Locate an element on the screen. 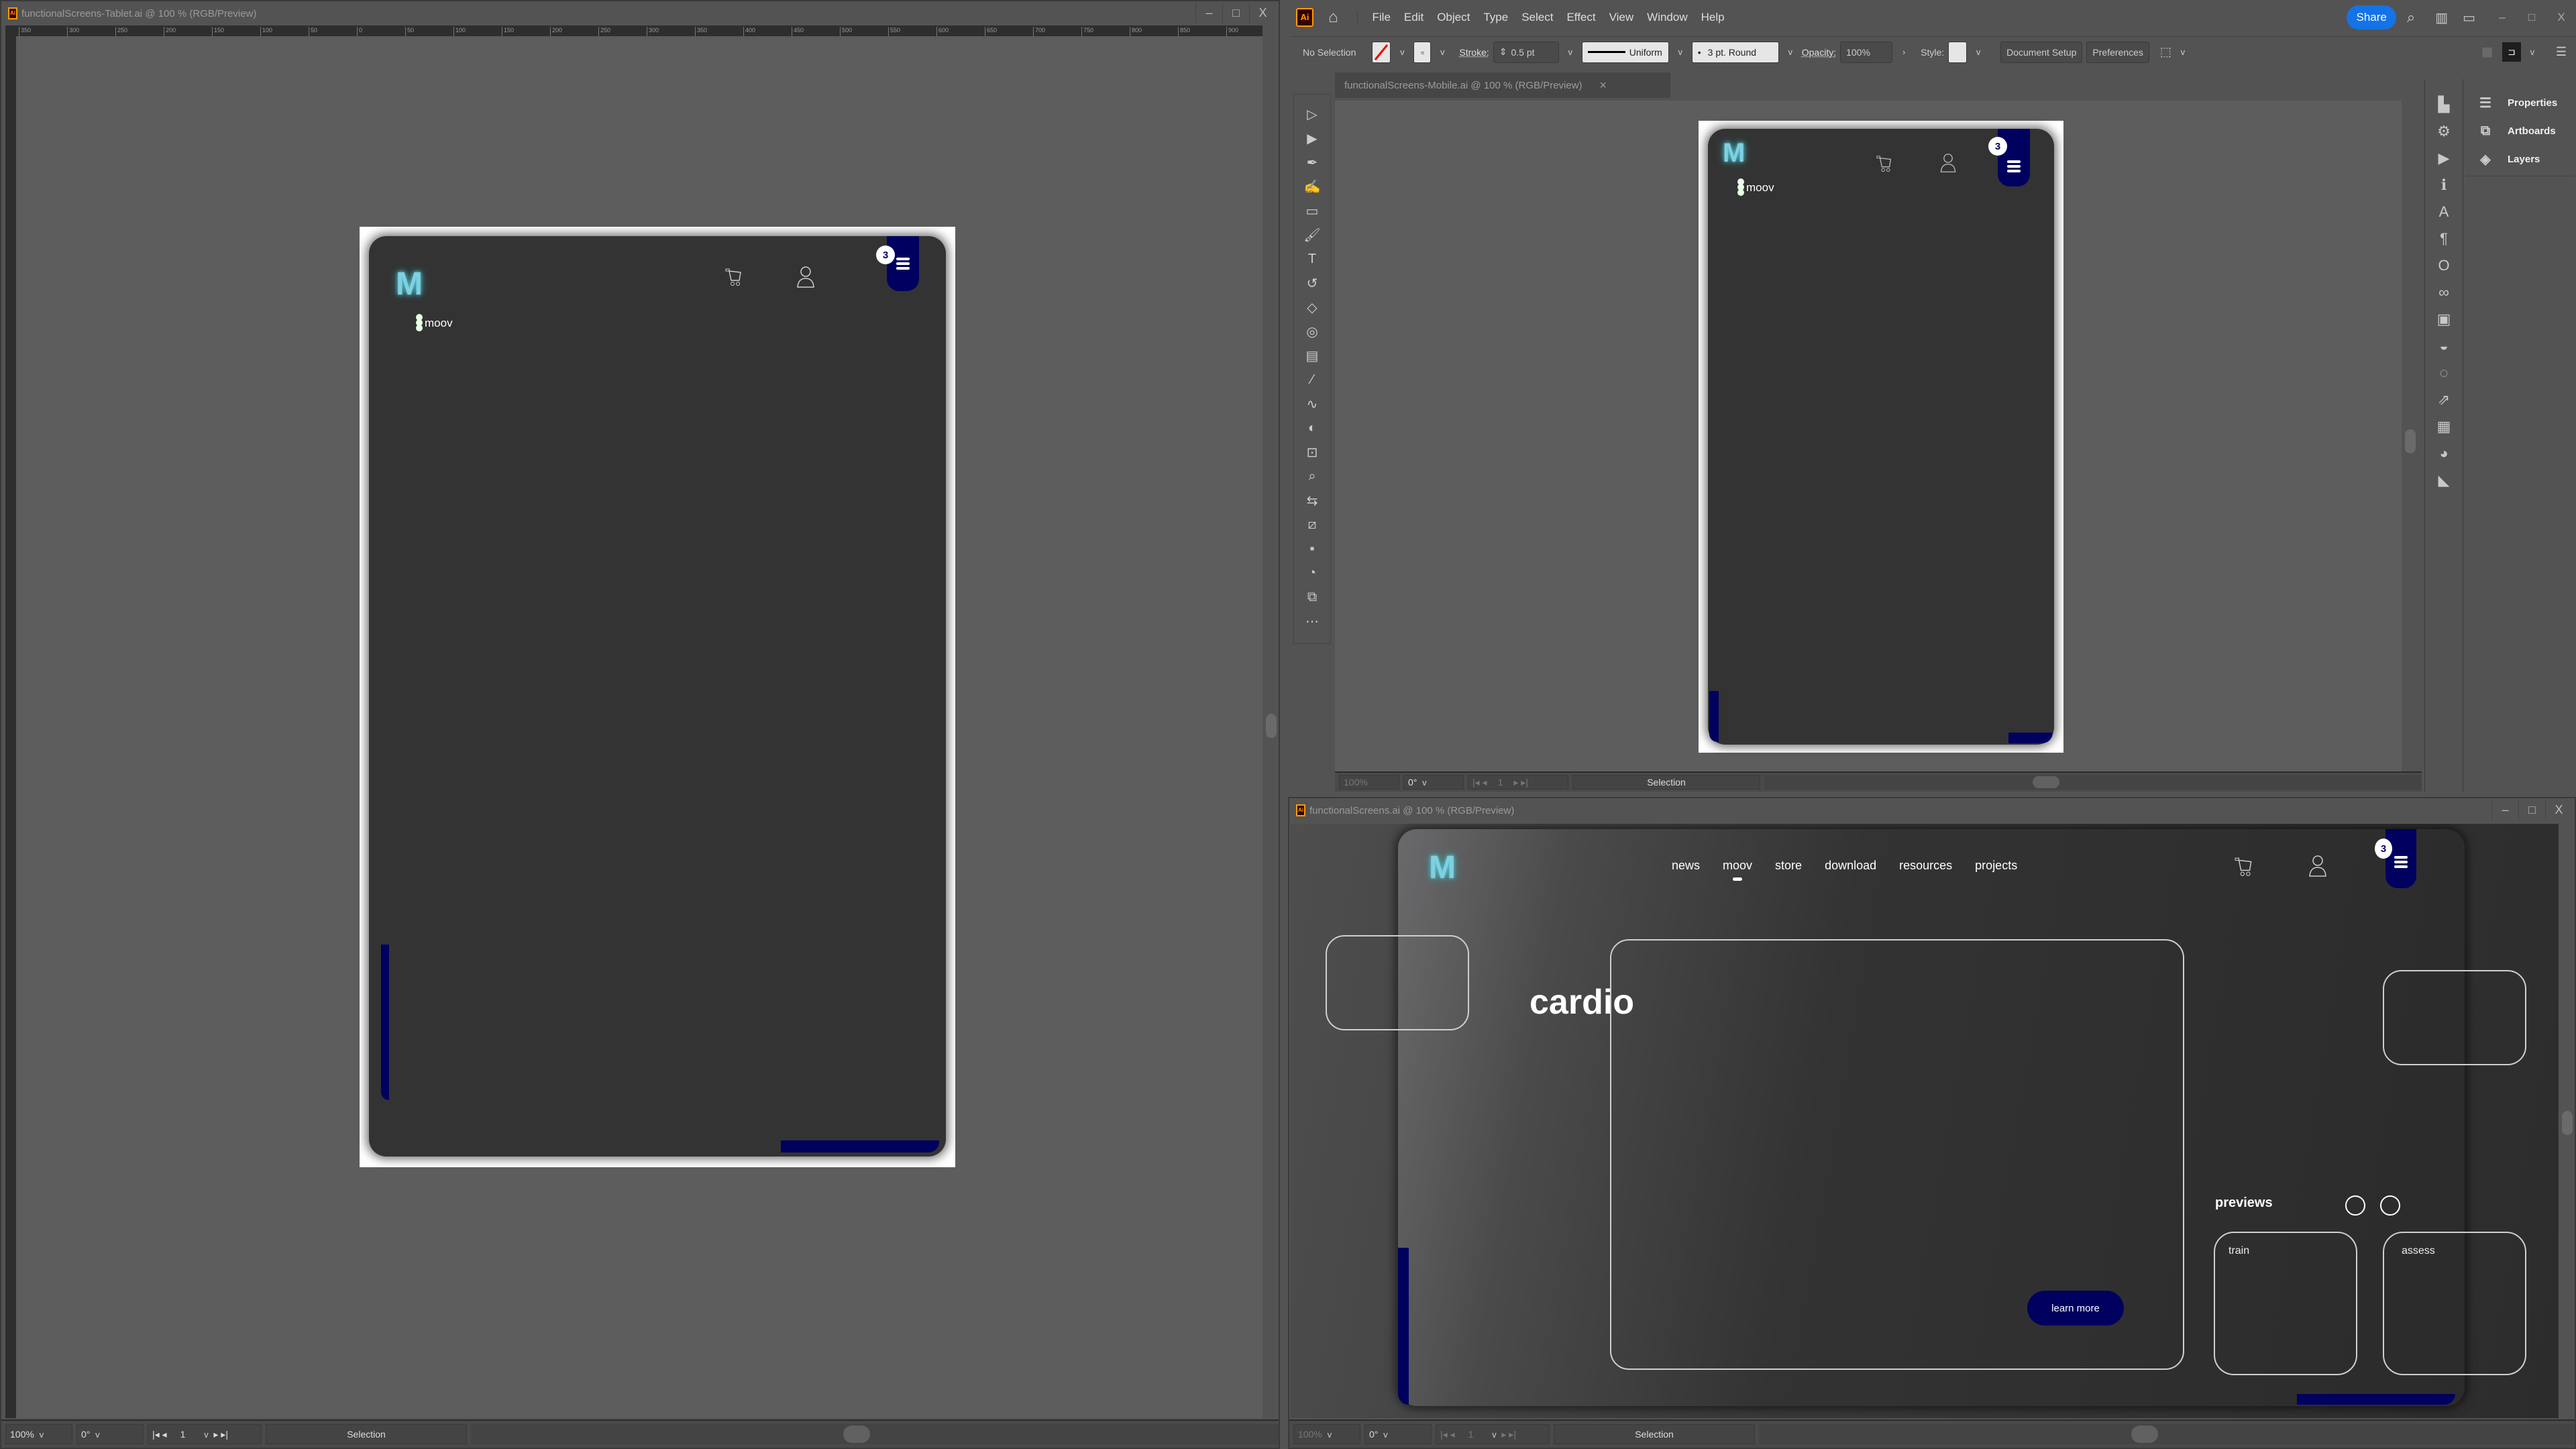  paintbrush-tool-icon: 🖌 is located at coordinates (1312, 235).